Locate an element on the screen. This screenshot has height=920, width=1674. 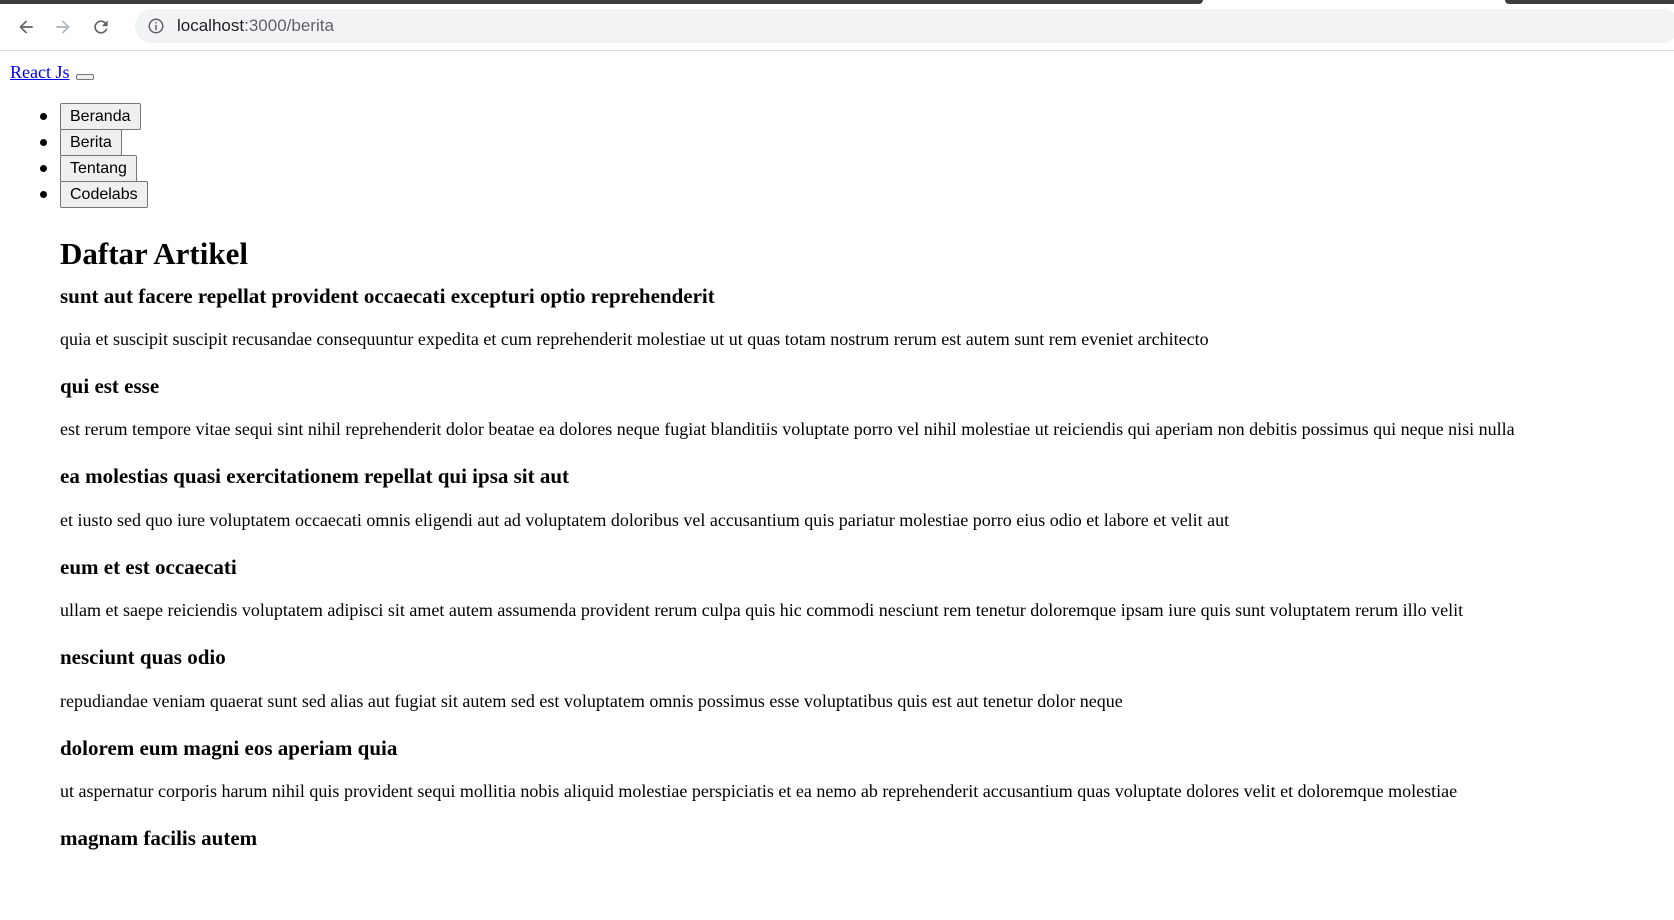
nav-button-berita: Berita is located at coordinates (91, 142).